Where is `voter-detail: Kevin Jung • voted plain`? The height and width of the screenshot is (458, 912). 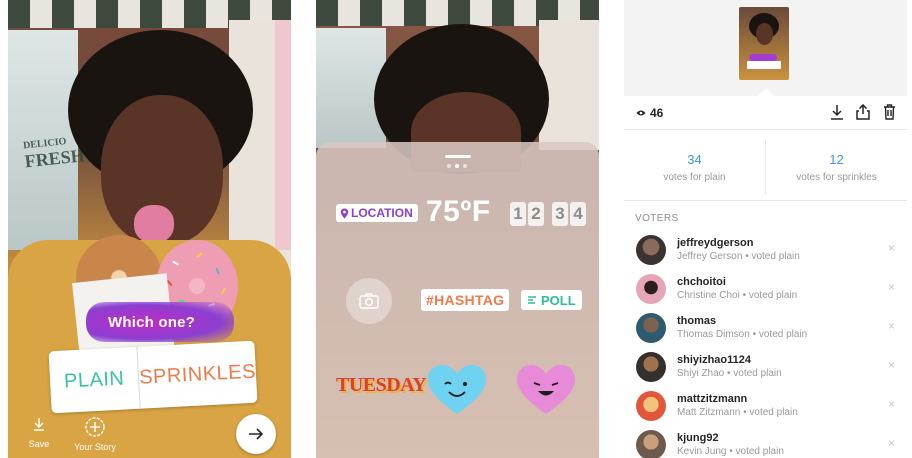
voter-detail: Kevin Jung • voted plain is located at coordinates (730, 451).